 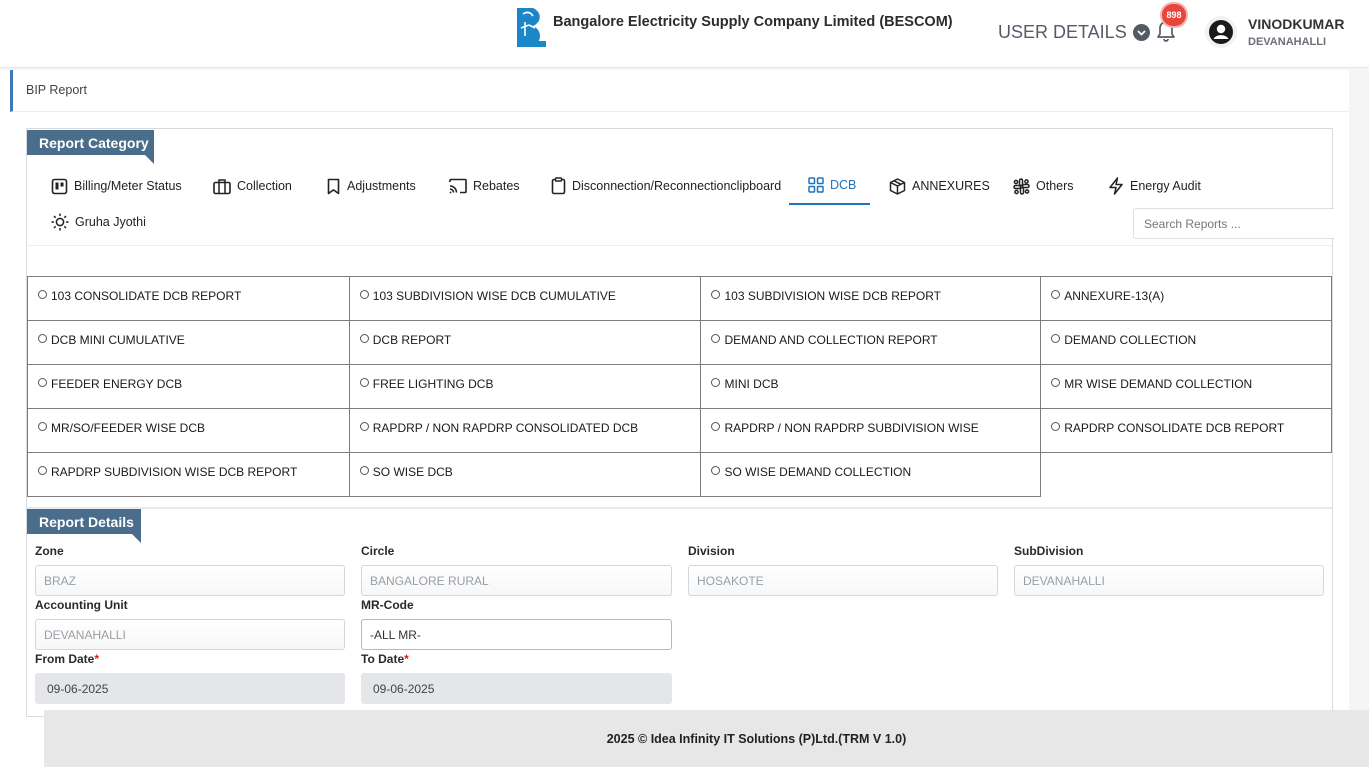 I want to click on tab-disconnection-reconnection: Disconnection/Reconnectionclipboard, so click(x=666, y=186).